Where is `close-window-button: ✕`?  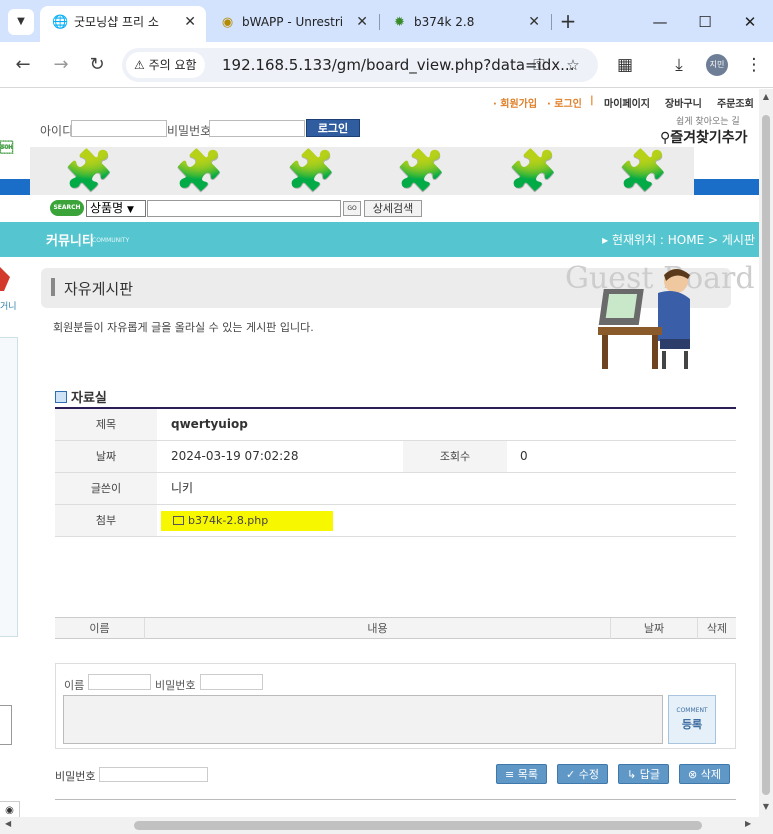
close-window-button: ✕ is located at coordinates (750, 22).